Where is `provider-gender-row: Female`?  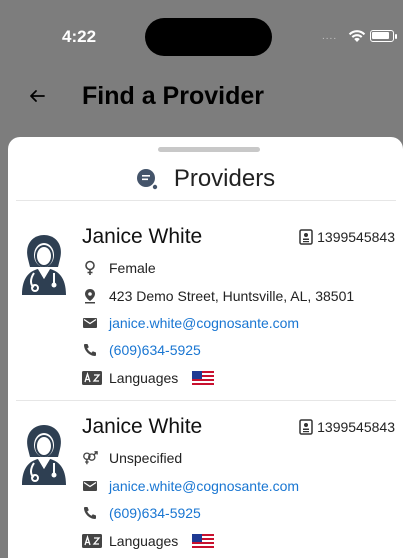
provider-gender-row: Female is located at coordinates (119, 268).